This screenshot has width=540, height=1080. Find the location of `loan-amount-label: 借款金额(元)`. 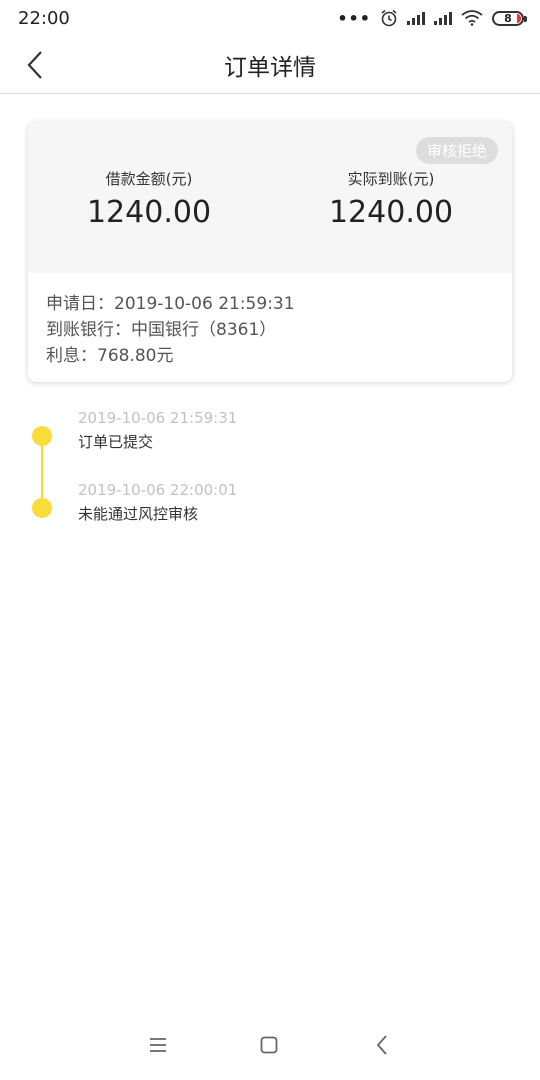

loan-amount-label: 借款金额(元) is located at coordinates (149, 179).